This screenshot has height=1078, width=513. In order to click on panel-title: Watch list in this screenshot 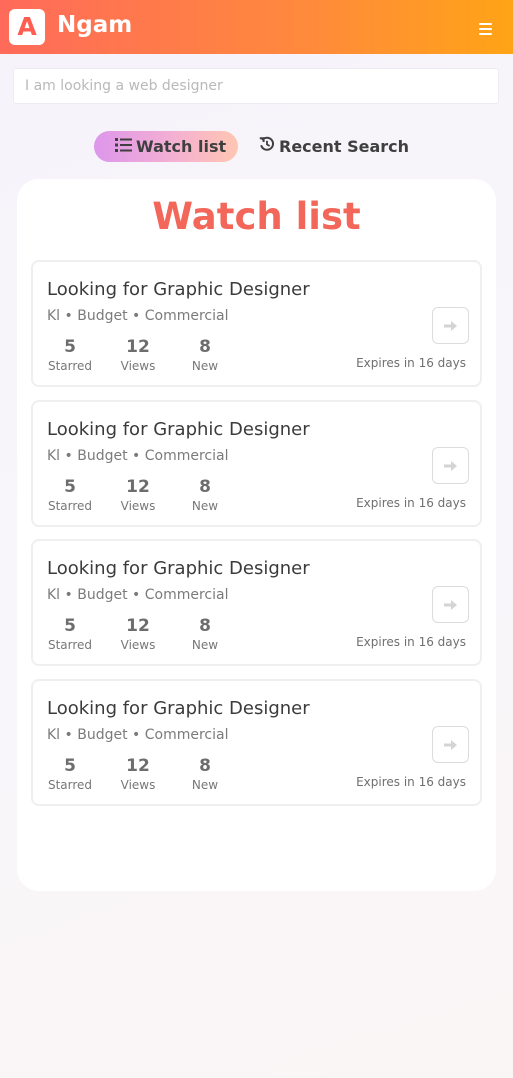, I will do `click(256, 216)`.